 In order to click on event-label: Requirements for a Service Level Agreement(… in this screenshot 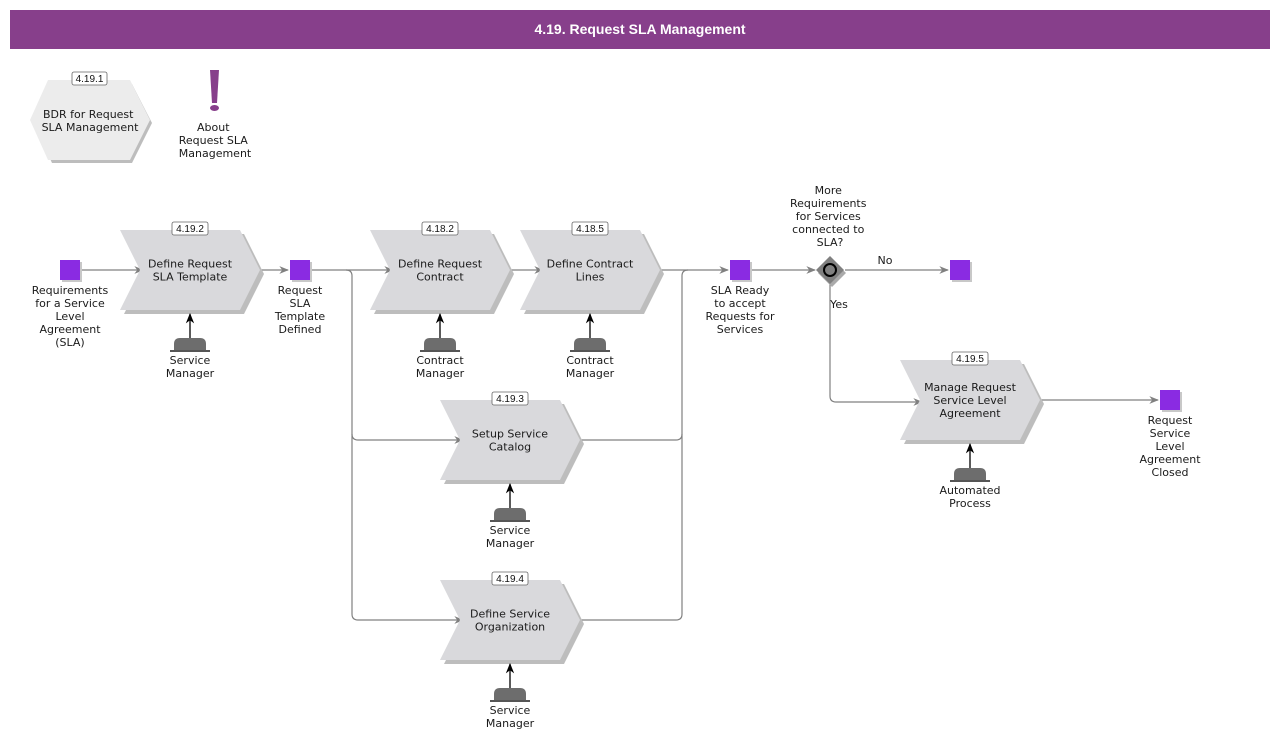, I will do `click(70, 316)`.